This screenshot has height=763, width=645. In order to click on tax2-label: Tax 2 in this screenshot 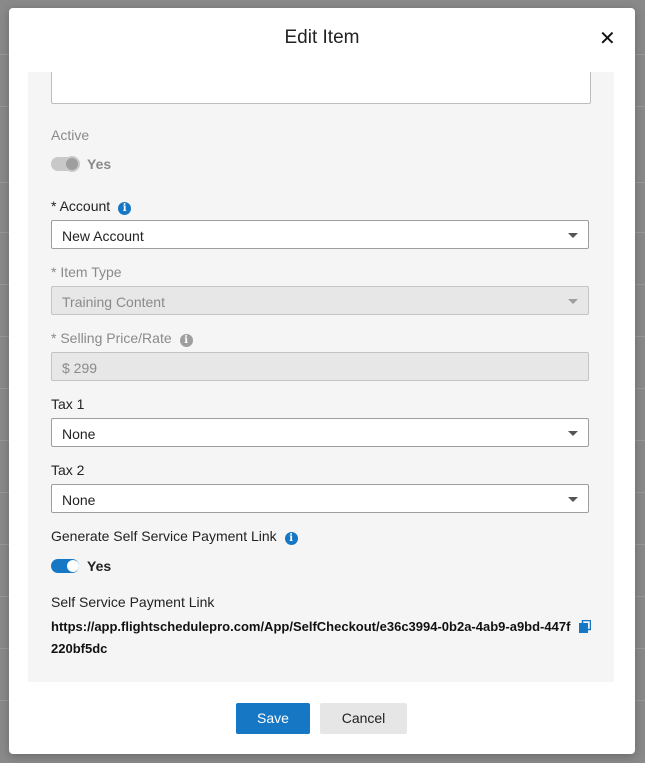, I will do `click(68, 470)`.